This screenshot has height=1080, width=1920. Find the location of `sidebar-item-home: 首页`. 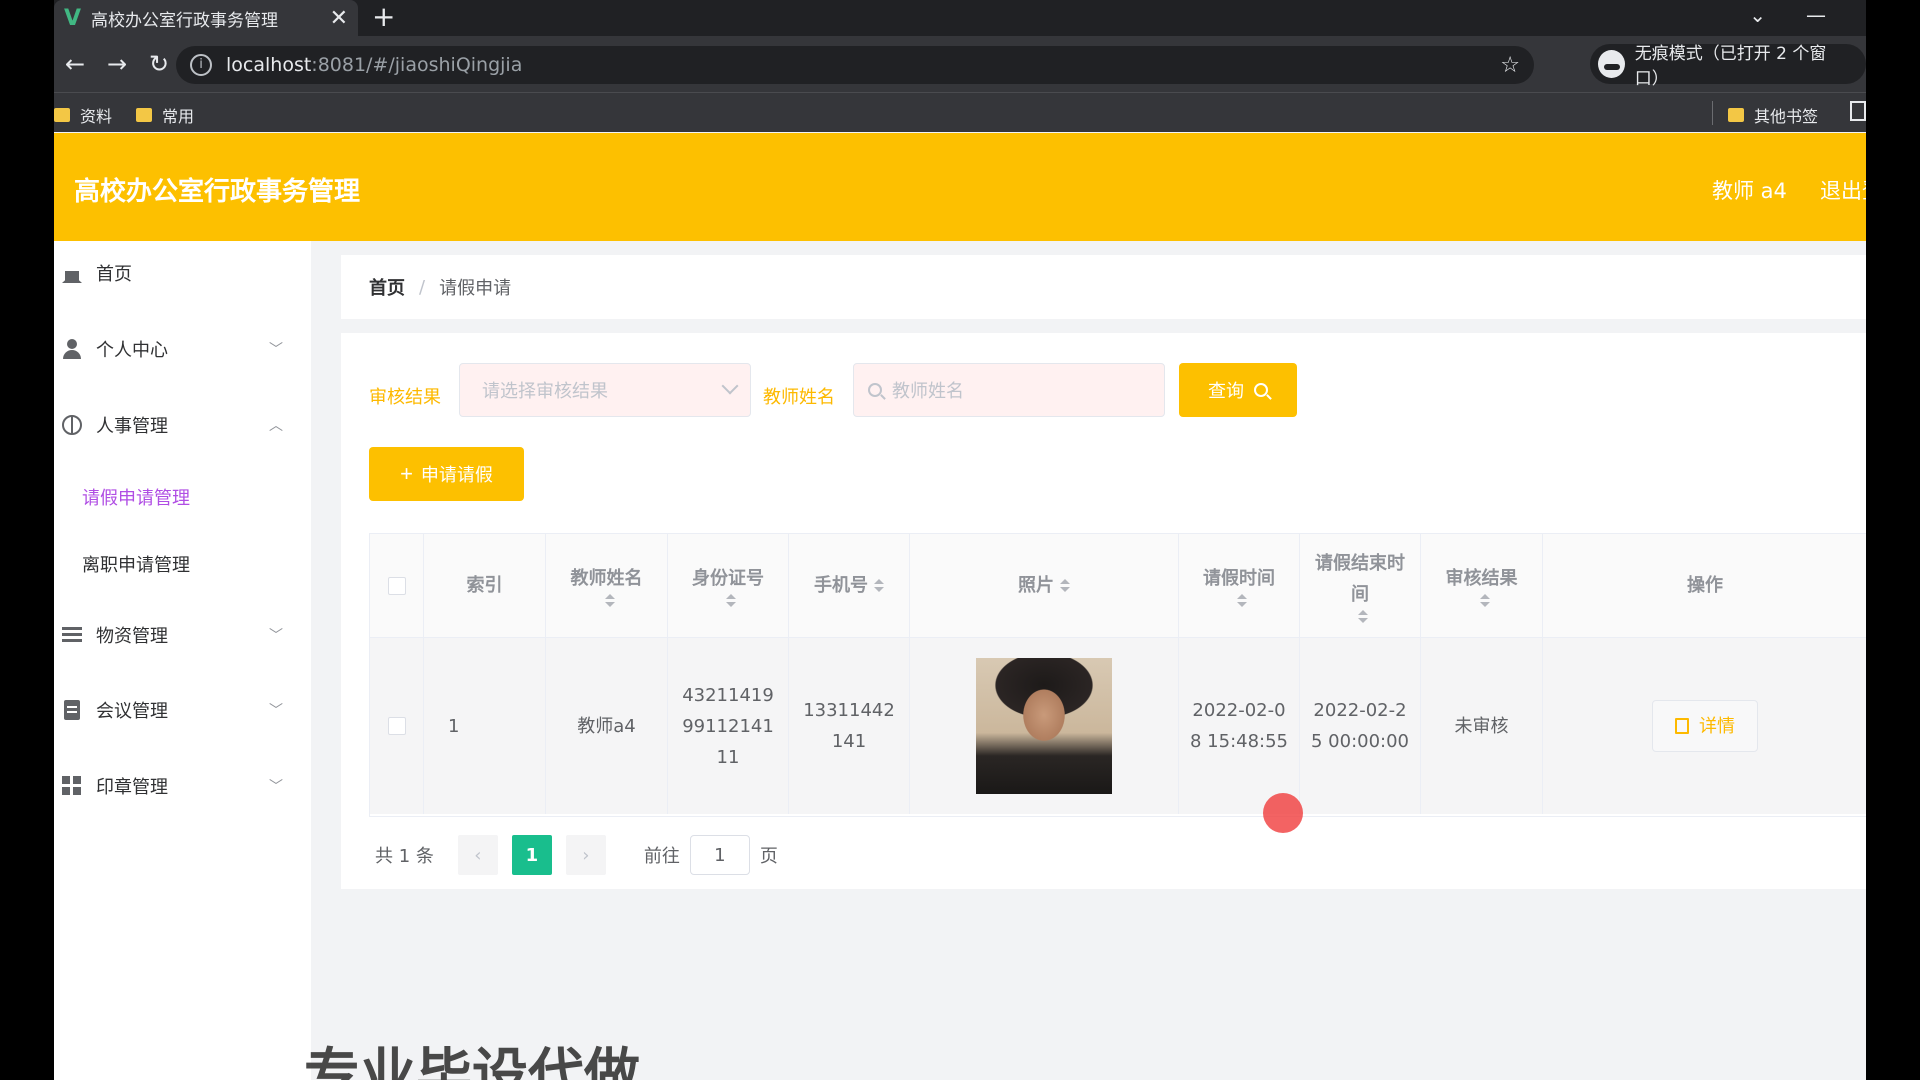

sidebar-item-home: 首页 is located at coordinates (182, 273).